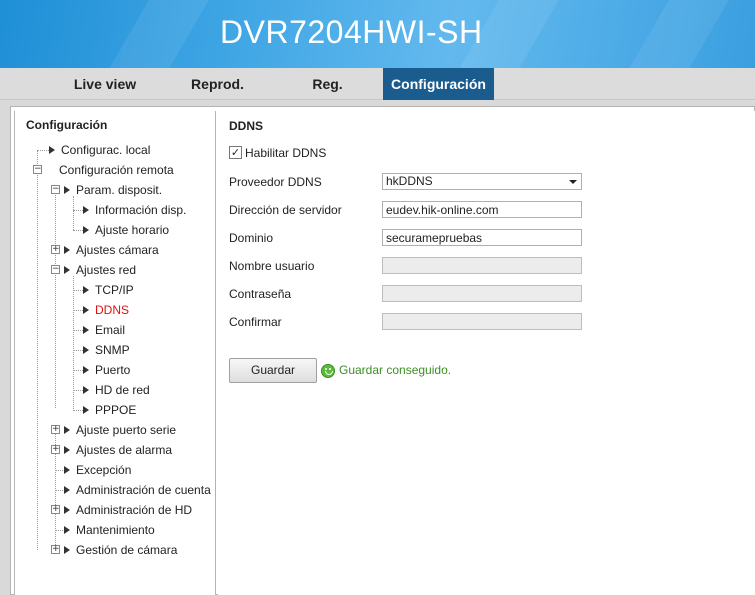 This screenshot has height=595, width=755. What do you see at coordinates (104, 330) in the screenshot?
I see `tree-item-email: Email` at bounding box center [104, 330].